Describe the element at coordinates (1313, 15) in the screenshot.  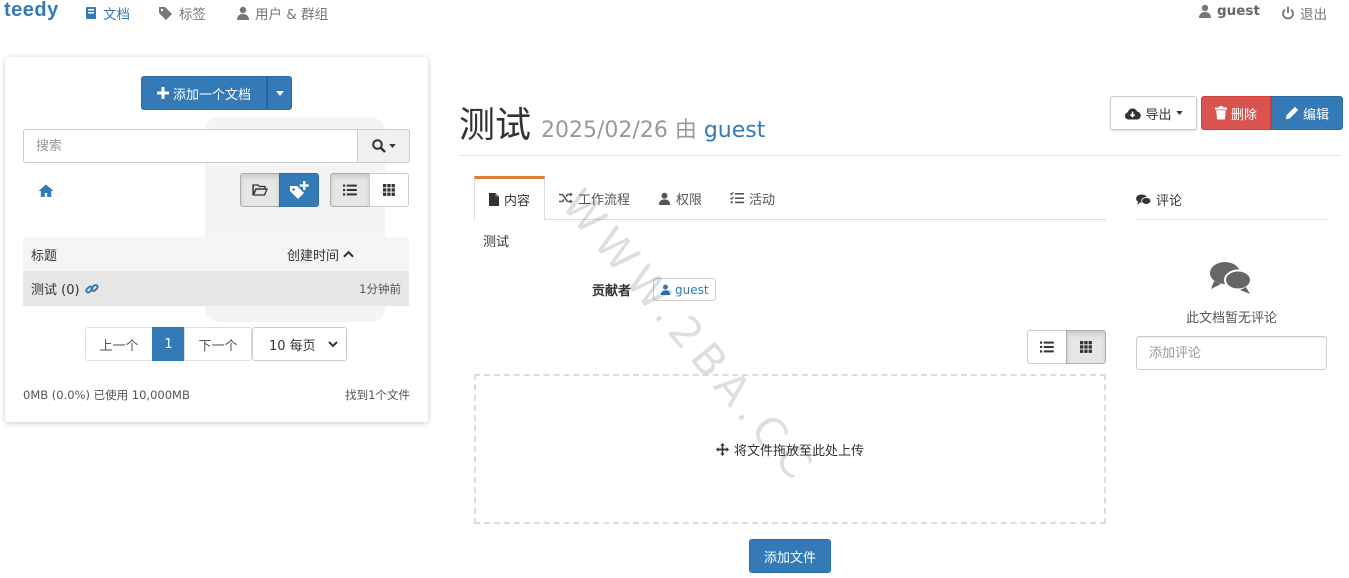
I see `nav-logout-label: 退出` at that location.